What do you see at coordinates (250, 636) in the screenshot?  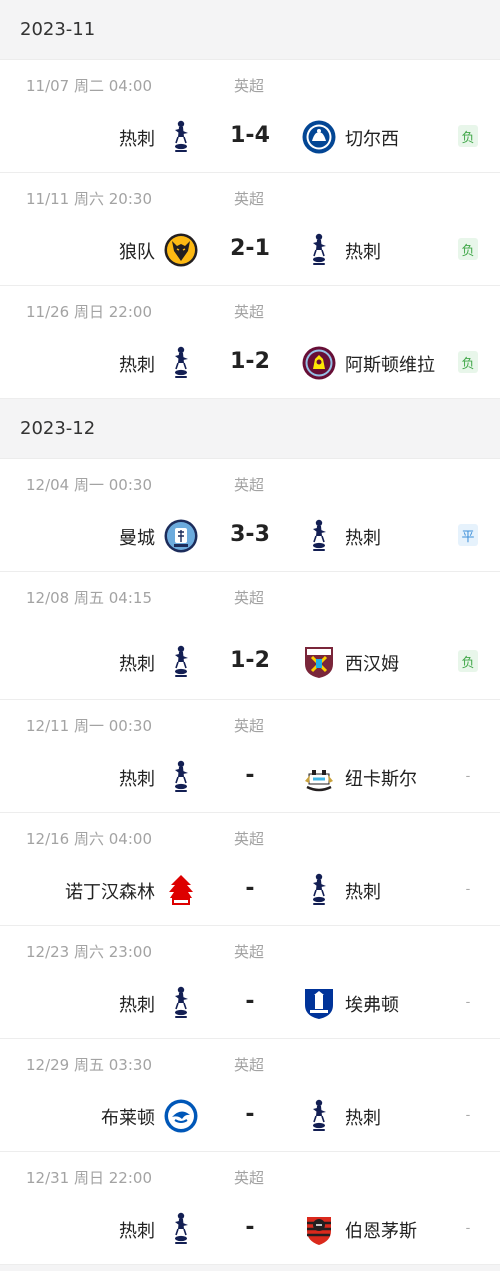 I see `match-row: 12/08 周五 04:15 英超热刺 1-2 西汉姆 负` at bounding box center [250, 636].